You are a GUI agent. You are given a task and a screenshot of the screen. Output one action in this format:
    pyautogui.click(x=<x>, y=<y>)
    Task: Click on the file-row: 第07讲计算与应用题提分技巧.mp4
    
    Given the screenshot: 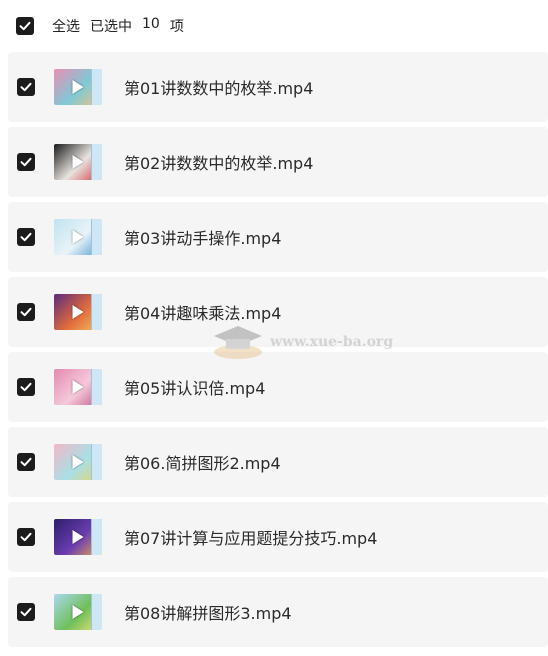 What is the action you would take?
    pyautogui.click(x=278, y=537)
    